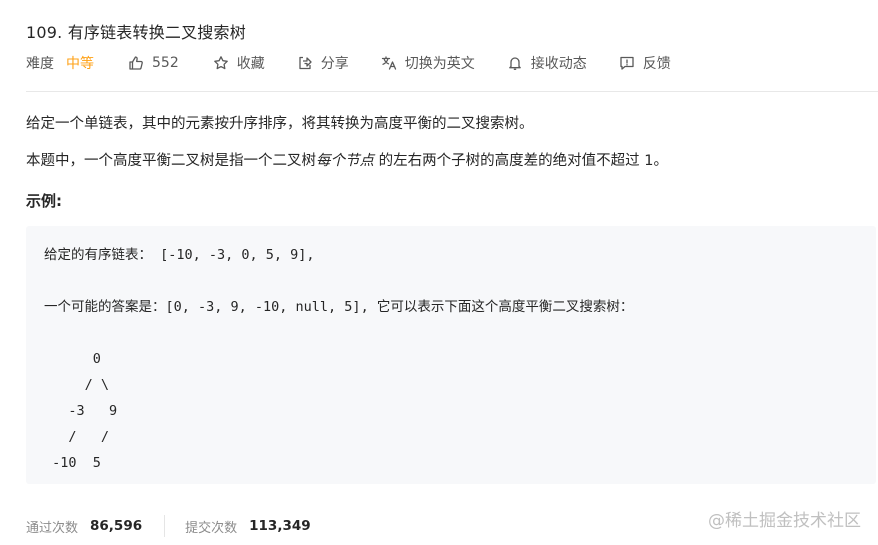 The image size is (878, 545). I want to click on submissions-count: 113,349, so click(280, 526).